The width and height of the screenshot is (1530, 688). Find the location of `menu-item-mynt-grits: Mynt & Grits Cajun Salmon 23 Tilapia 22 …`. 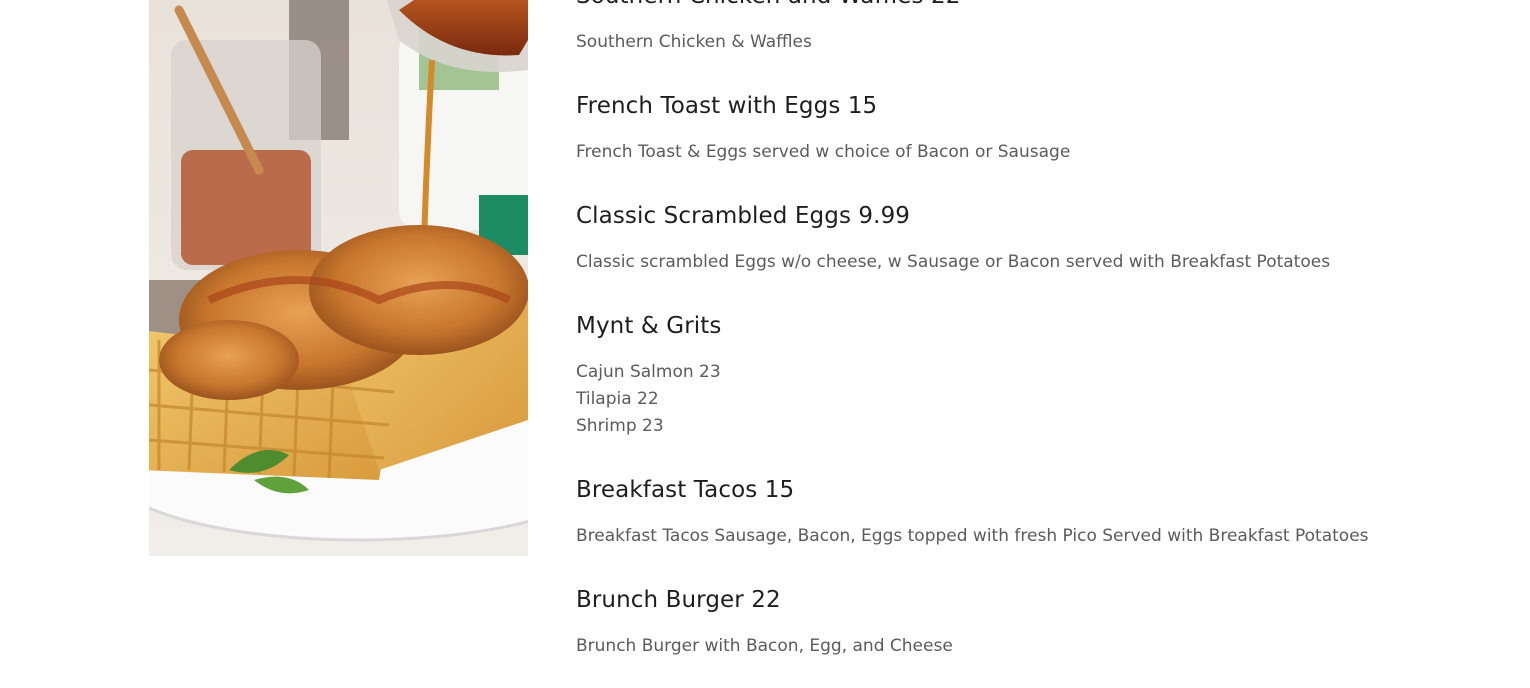

menu-item-mynt-grits: Mynt & Grits Cajun Salmon 23 Tilapia 22 … is located at coordinates (1026, 375).